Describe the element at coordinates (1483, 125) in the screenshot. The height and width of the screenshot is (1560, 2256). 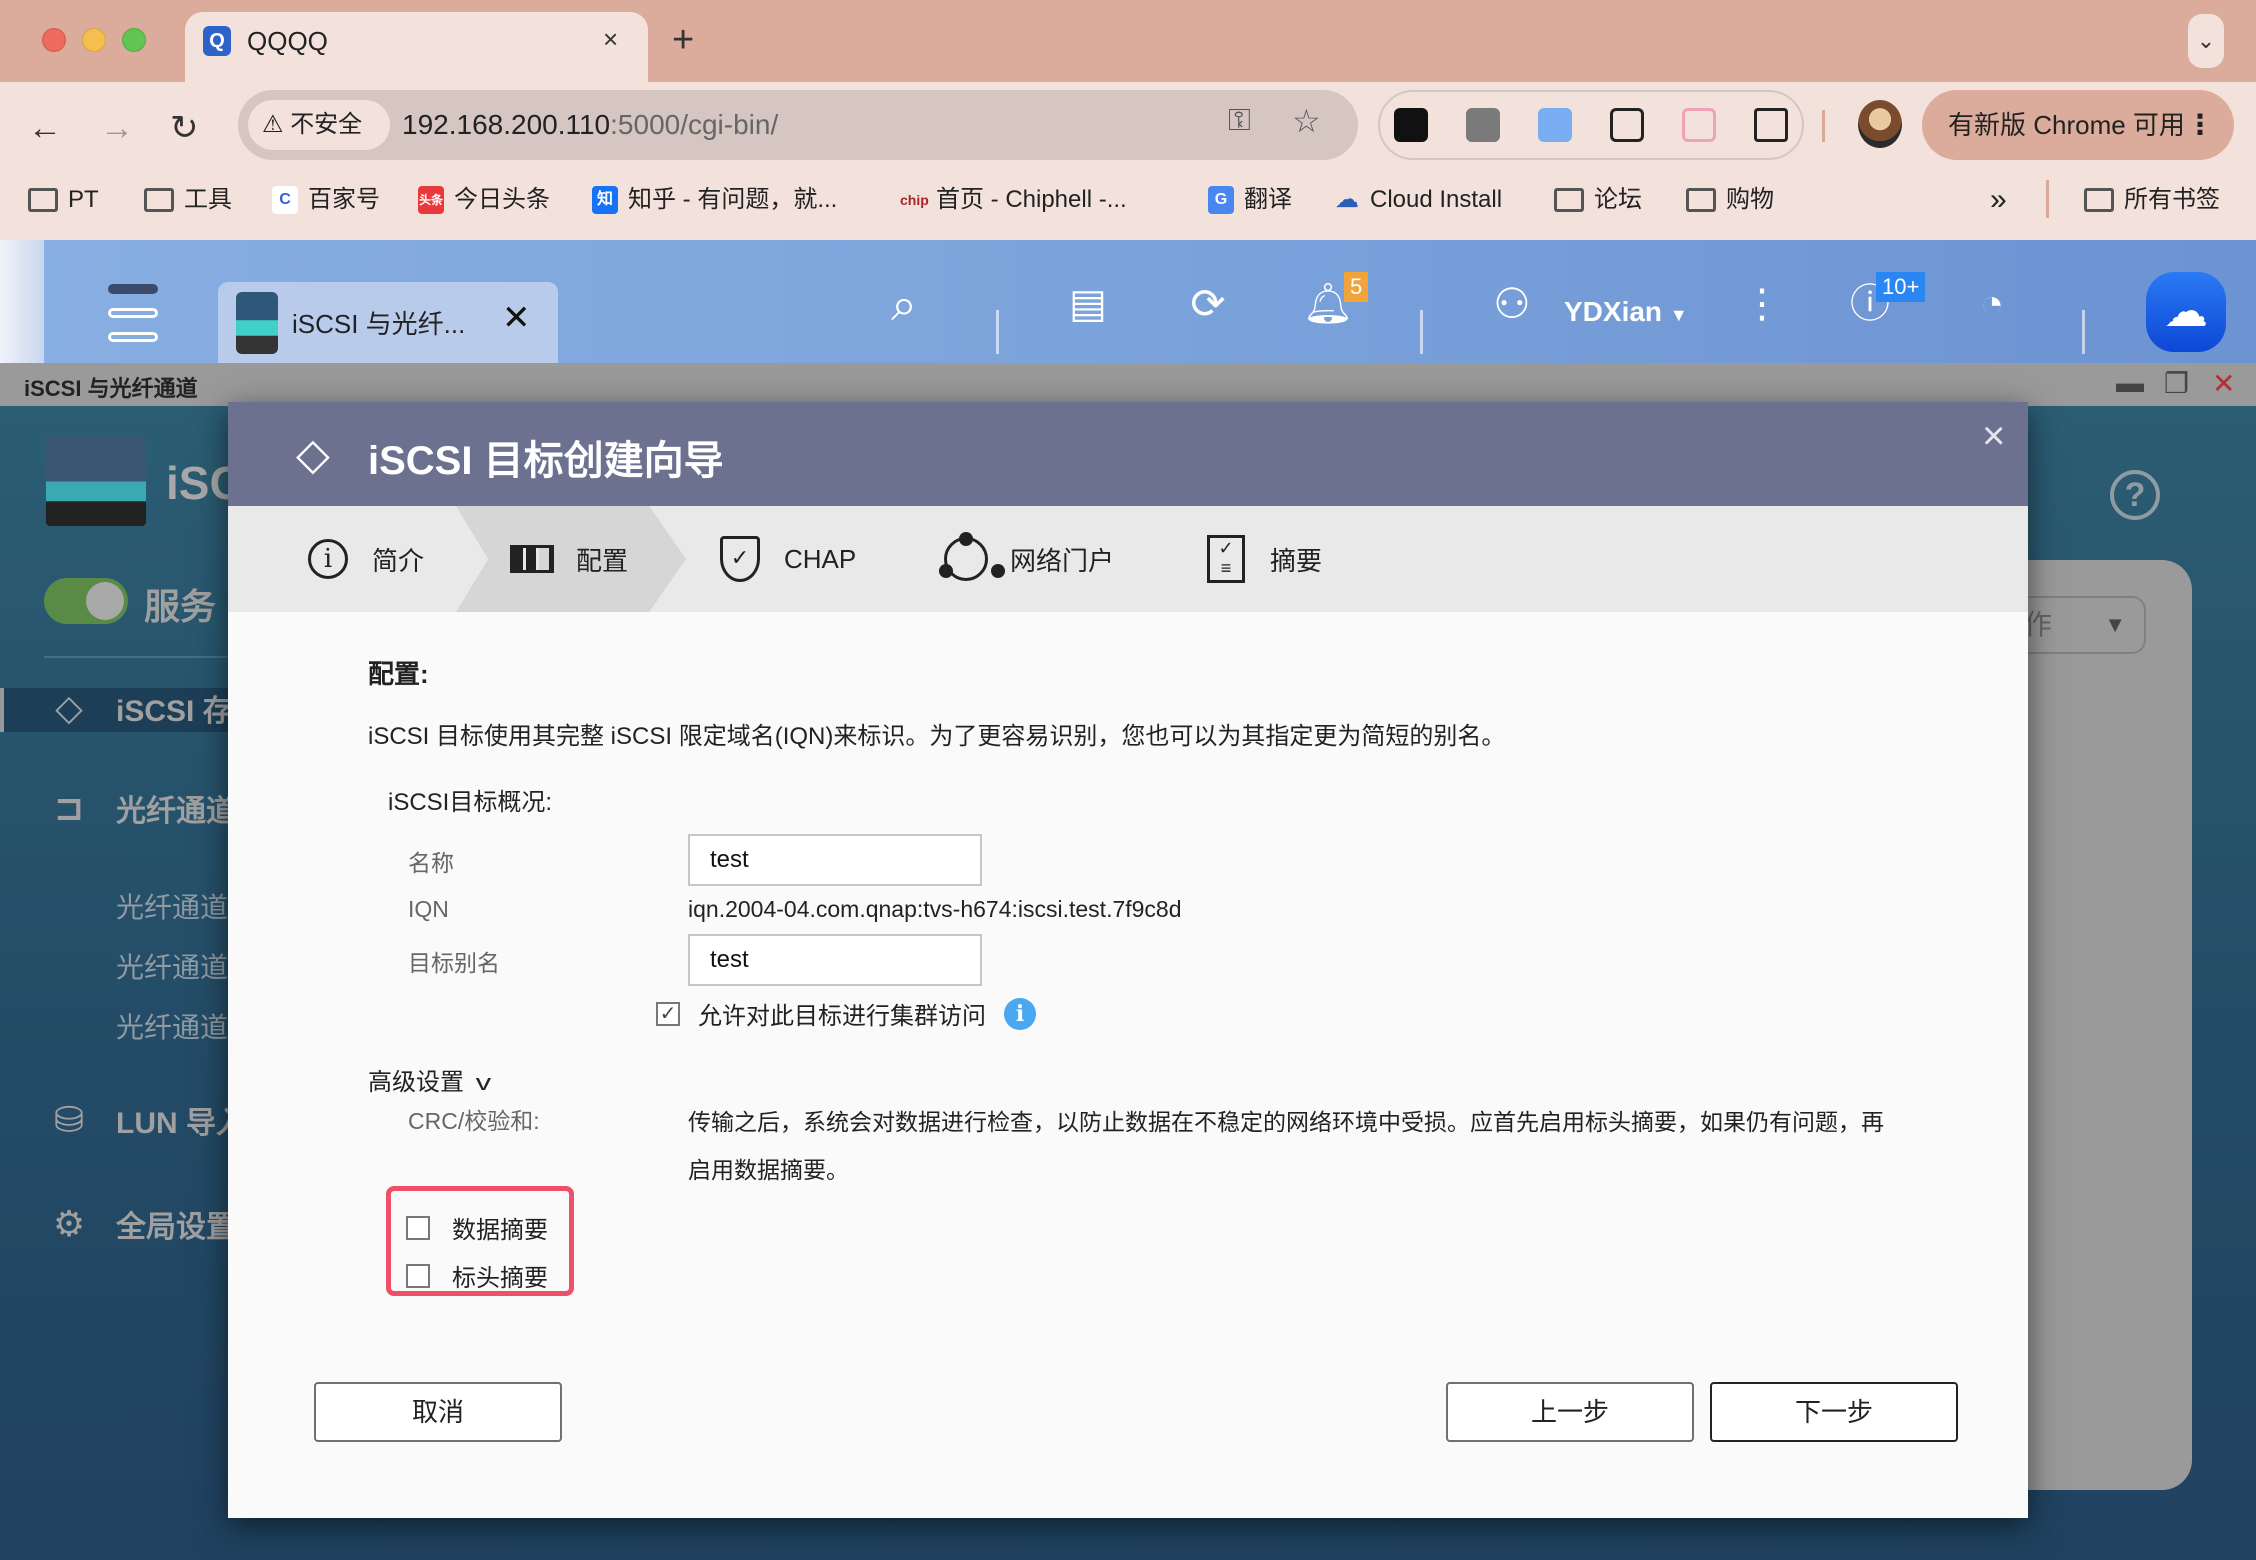
I see `extension-shield-icon` at that location.